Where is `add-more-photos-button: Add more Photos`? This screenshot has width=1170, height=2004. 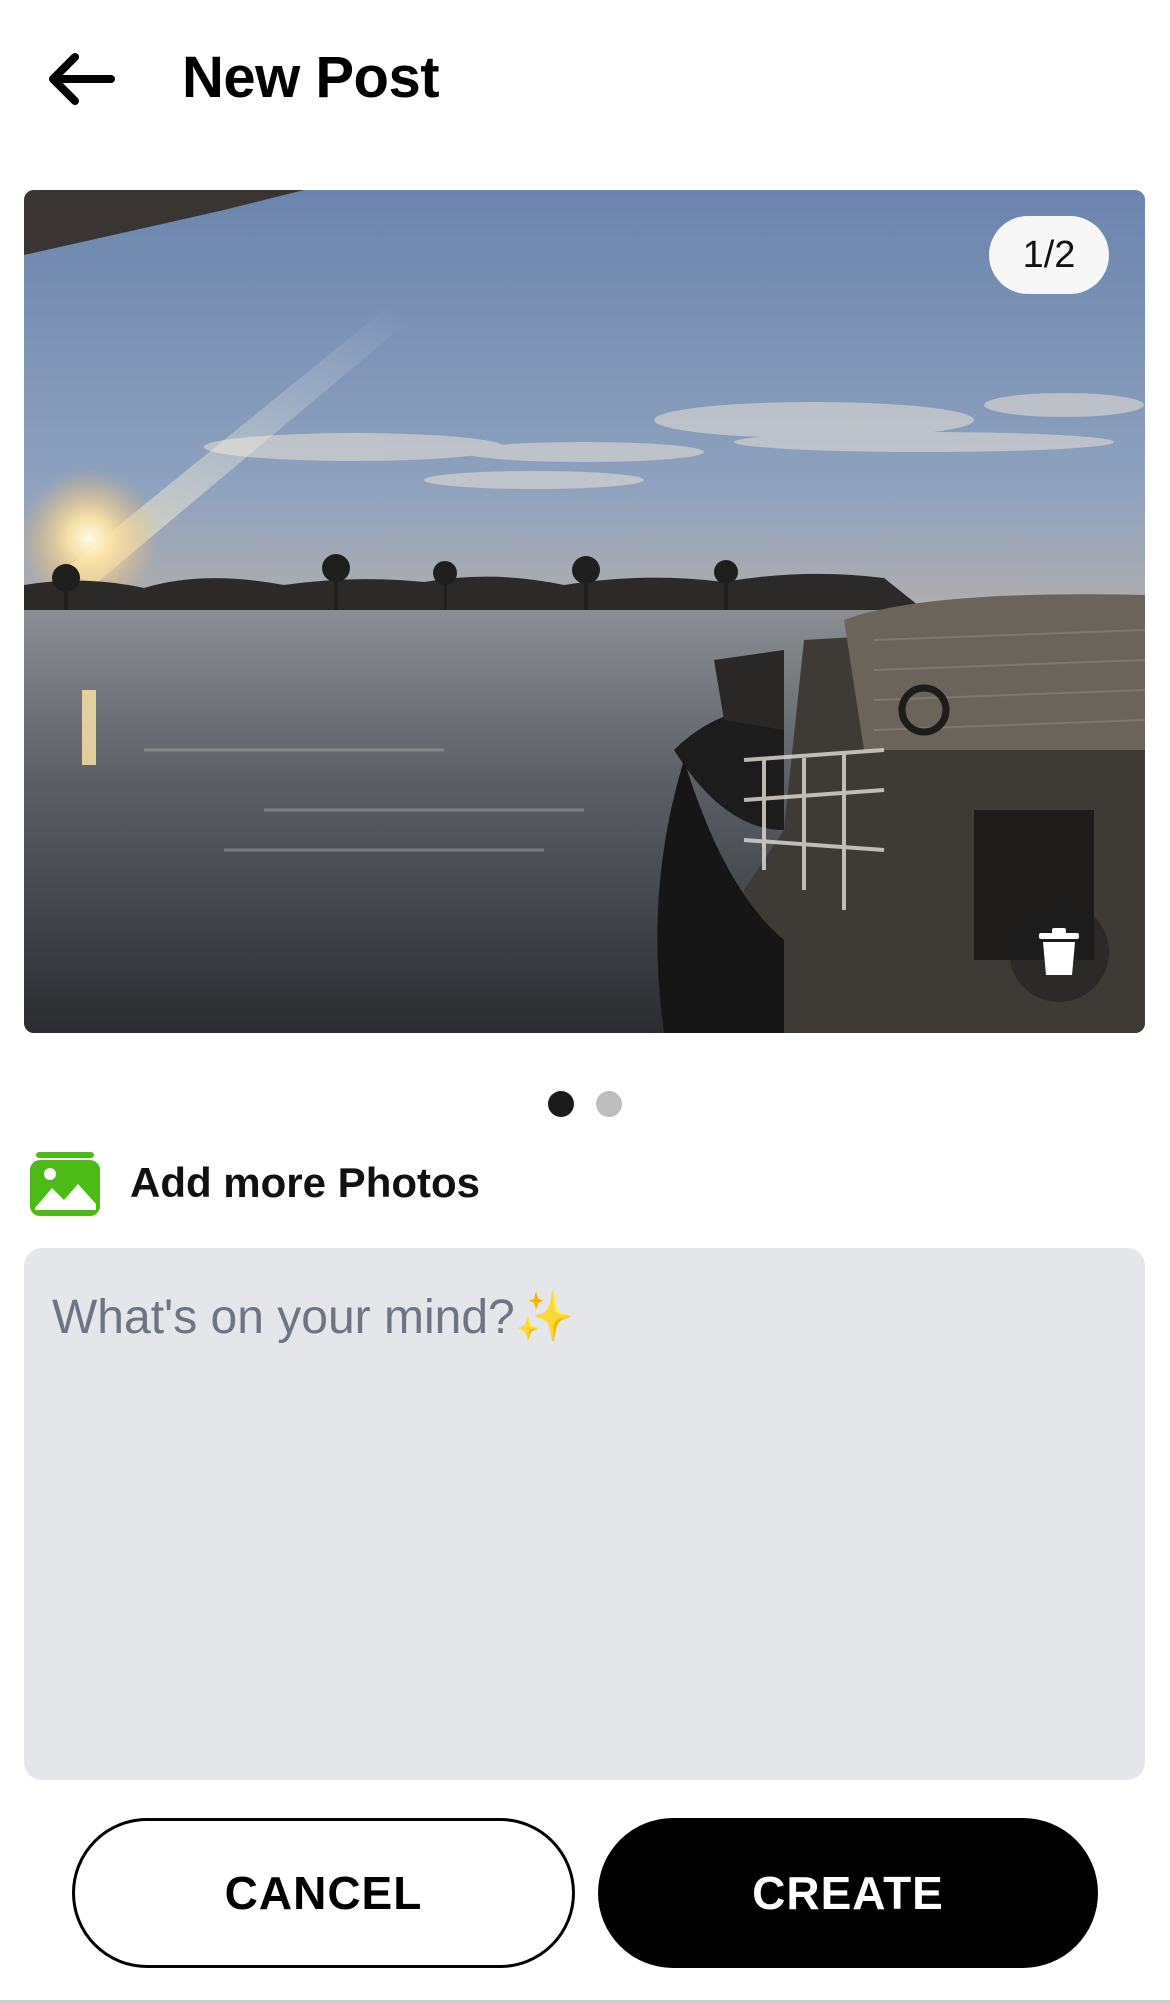
add-more-photos-button: Add more Photos is located at coordinates (255, 1183).